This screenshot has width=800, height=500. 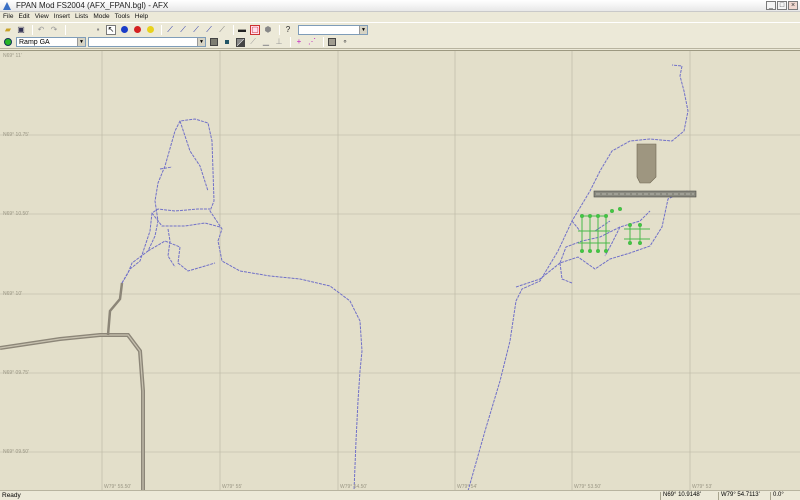 I want to click on dark-square-icon, so click(x=214, y=42).